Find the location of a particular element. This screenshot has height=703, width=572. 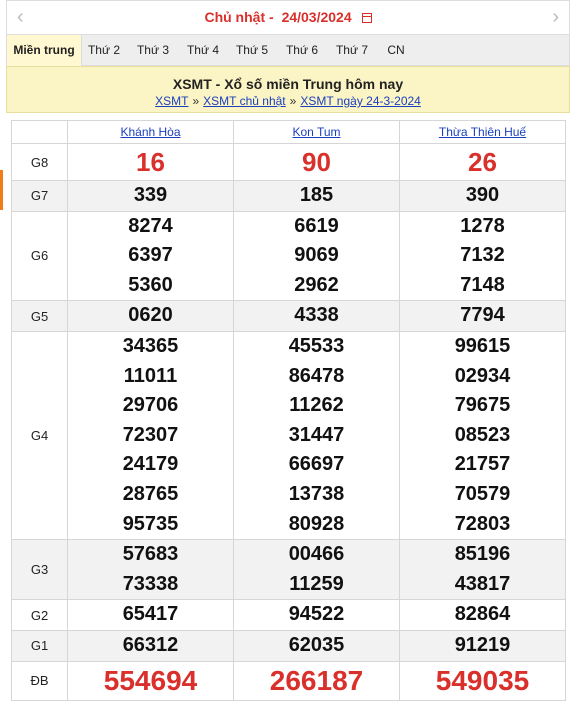

tab-thu-2: Thứ 2 is located at coordinates (104, 50).